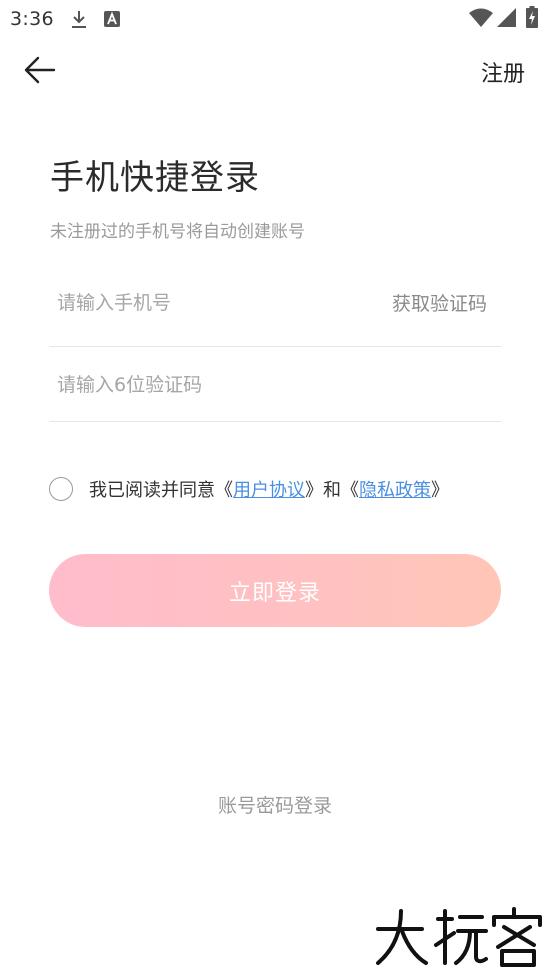 This screenshot has width=550, height=979. Describe the element at coordinates (257, 385) in the screenshot. I see `verification-code-input` at that location.